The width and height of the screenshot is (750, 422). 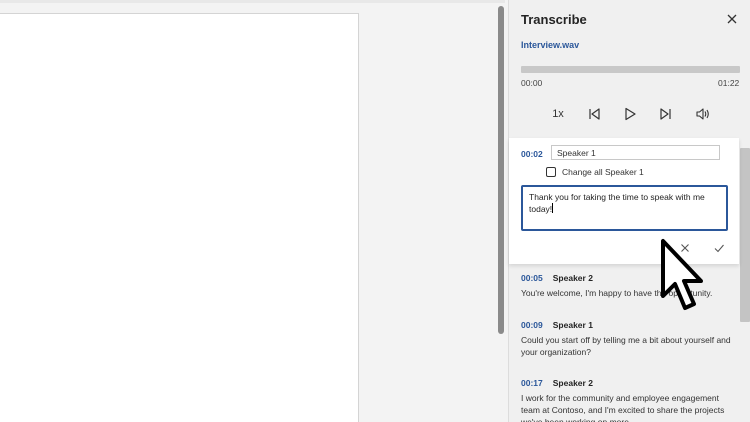 I want to click on play-icon, so click(x=630, y=114).